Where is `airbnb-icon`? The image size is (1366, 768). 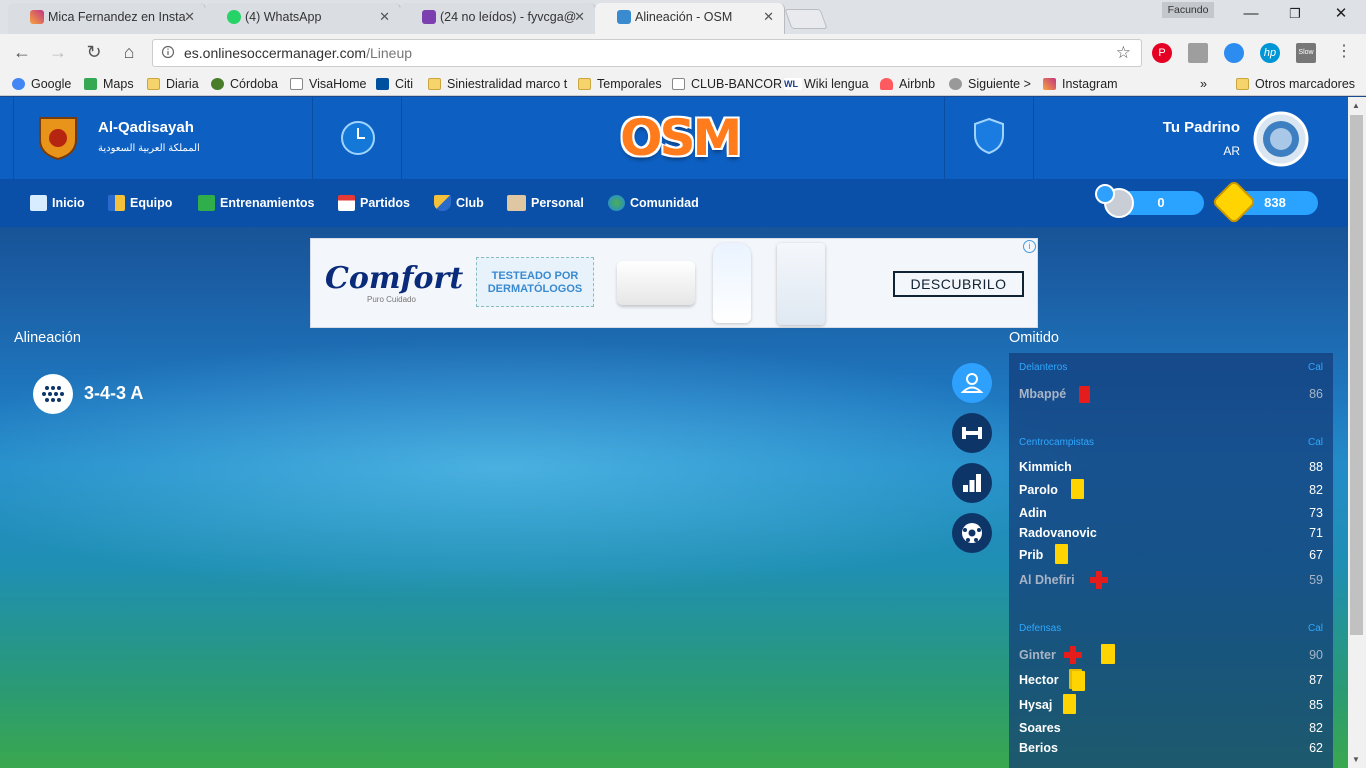
airbnb-icon is located at coordinates (886, 84).